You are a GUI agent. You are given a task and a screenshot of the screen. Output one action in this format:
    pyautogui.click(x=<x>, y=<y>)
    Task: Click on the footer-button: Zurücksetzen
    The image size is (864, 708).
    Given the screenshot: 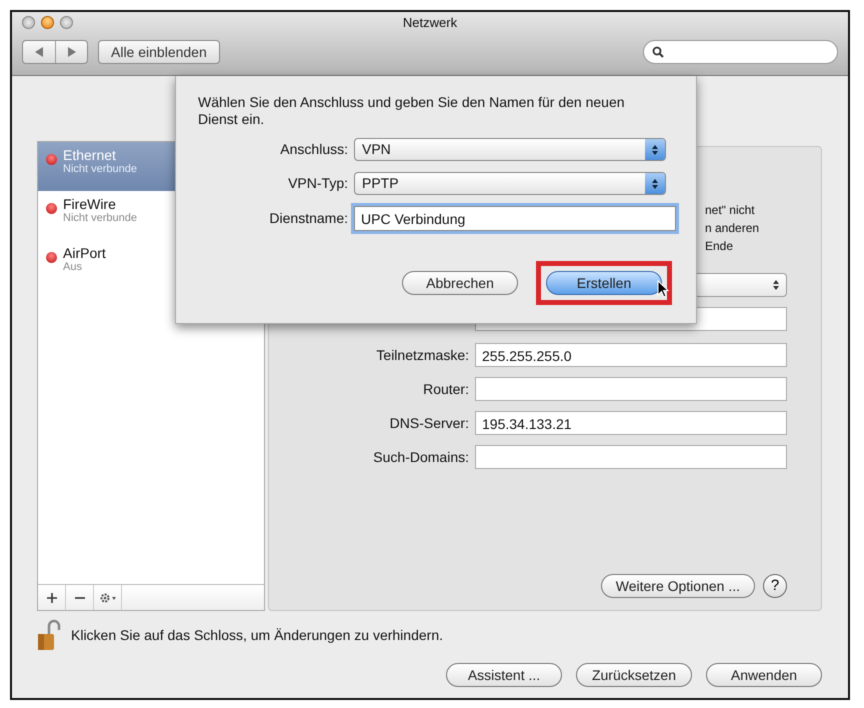 What is the action you would take?
    pyautogui.click(x=634, y=675)
    